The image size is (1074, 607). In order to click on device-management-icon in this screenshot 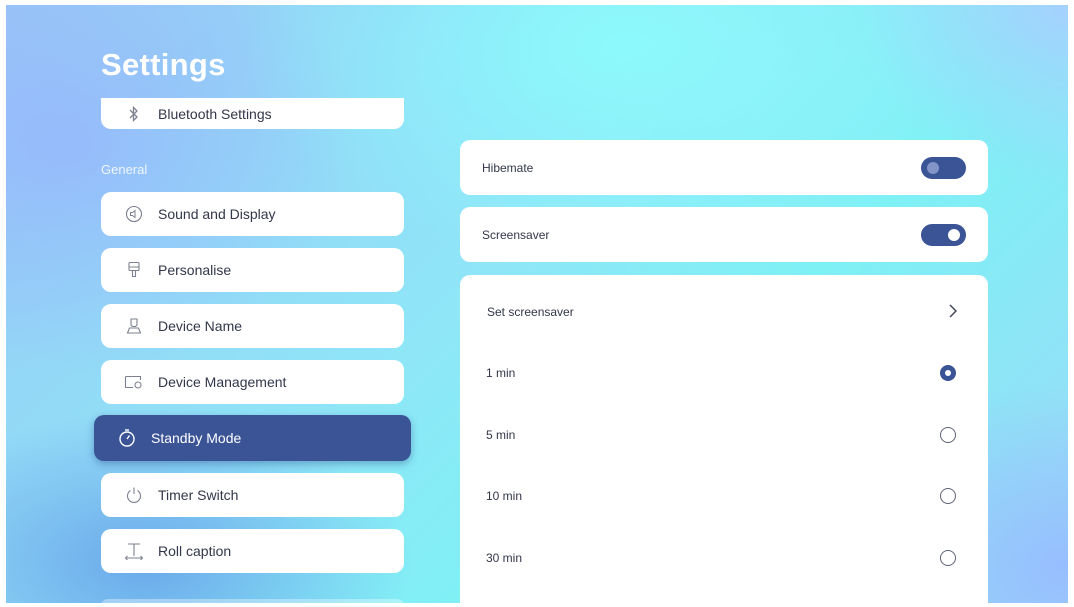, I will do `click(134, 382)`.